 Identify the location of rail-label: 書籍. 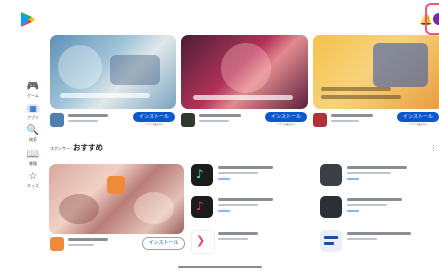
(33, 163).